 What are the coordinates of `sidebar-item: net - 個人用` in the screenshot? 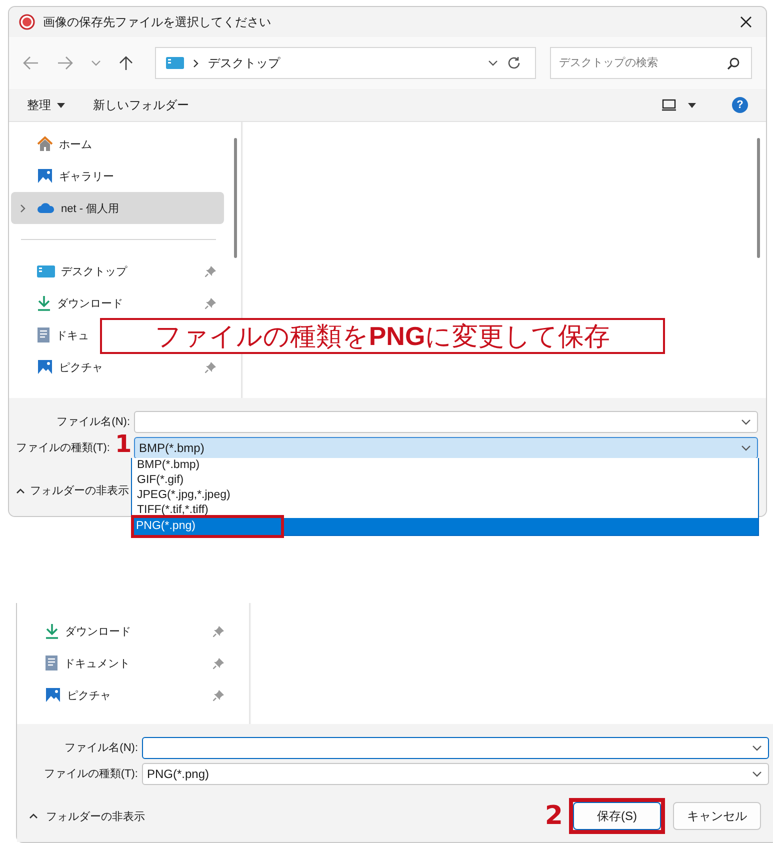 It's located at (117, 208).